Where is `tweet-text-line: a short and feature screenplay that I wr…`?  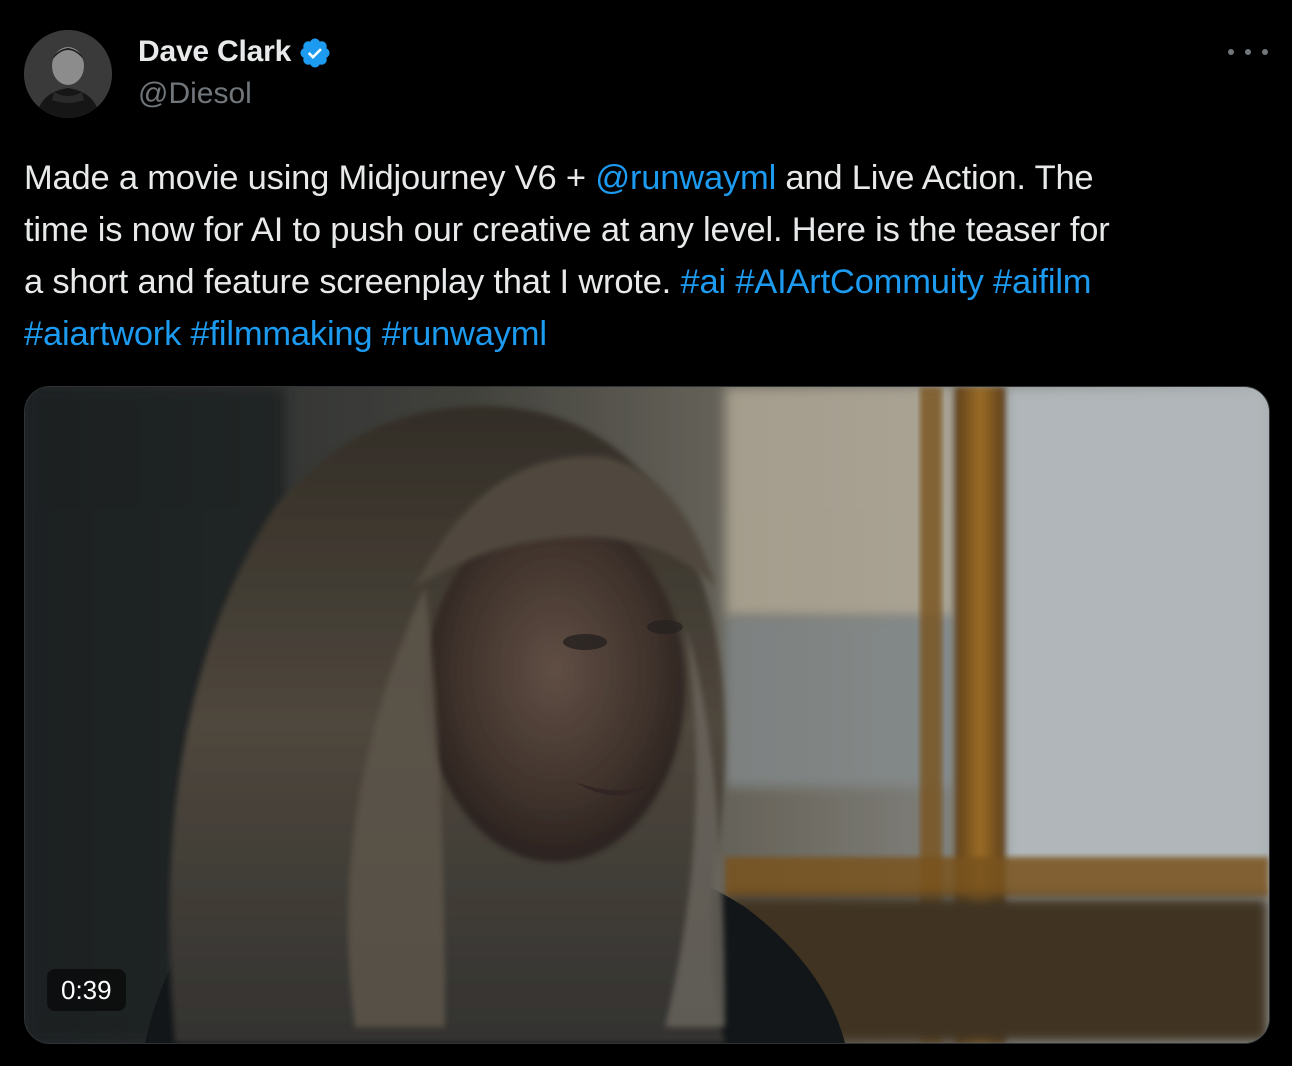 tweet-text-line: a short and feature screenplay that I wr… is located at coordinates (649, 282).